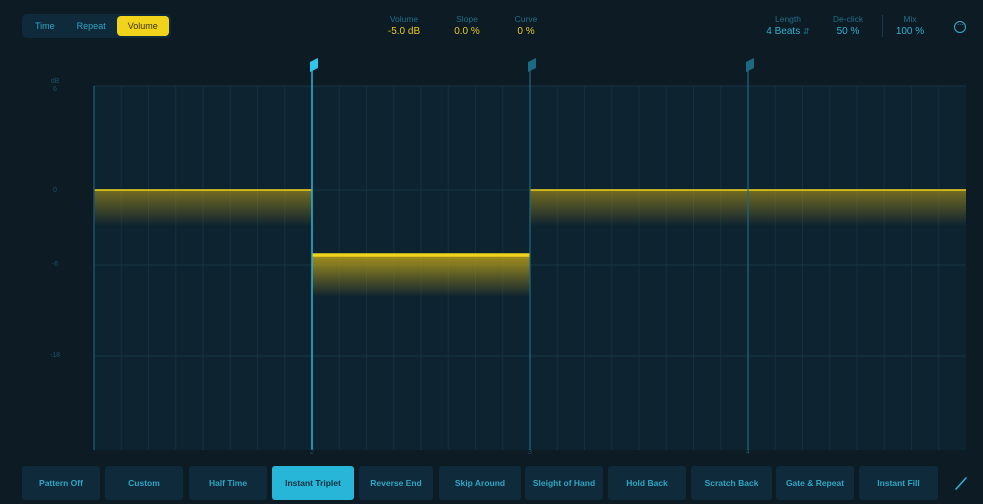 The image size is (983, 504). I want to click on curve-param-label: Curve, so click(526, 19).